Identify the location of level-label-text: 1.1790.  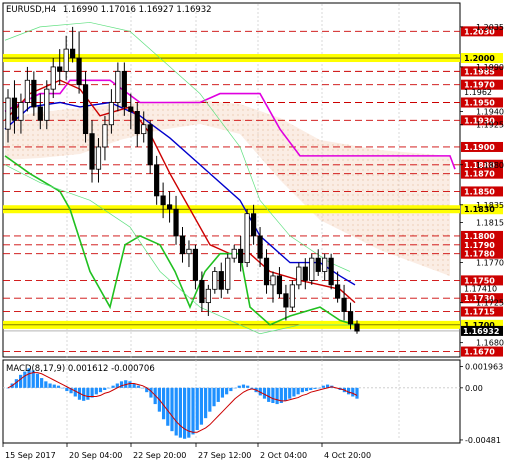
(479, 245).